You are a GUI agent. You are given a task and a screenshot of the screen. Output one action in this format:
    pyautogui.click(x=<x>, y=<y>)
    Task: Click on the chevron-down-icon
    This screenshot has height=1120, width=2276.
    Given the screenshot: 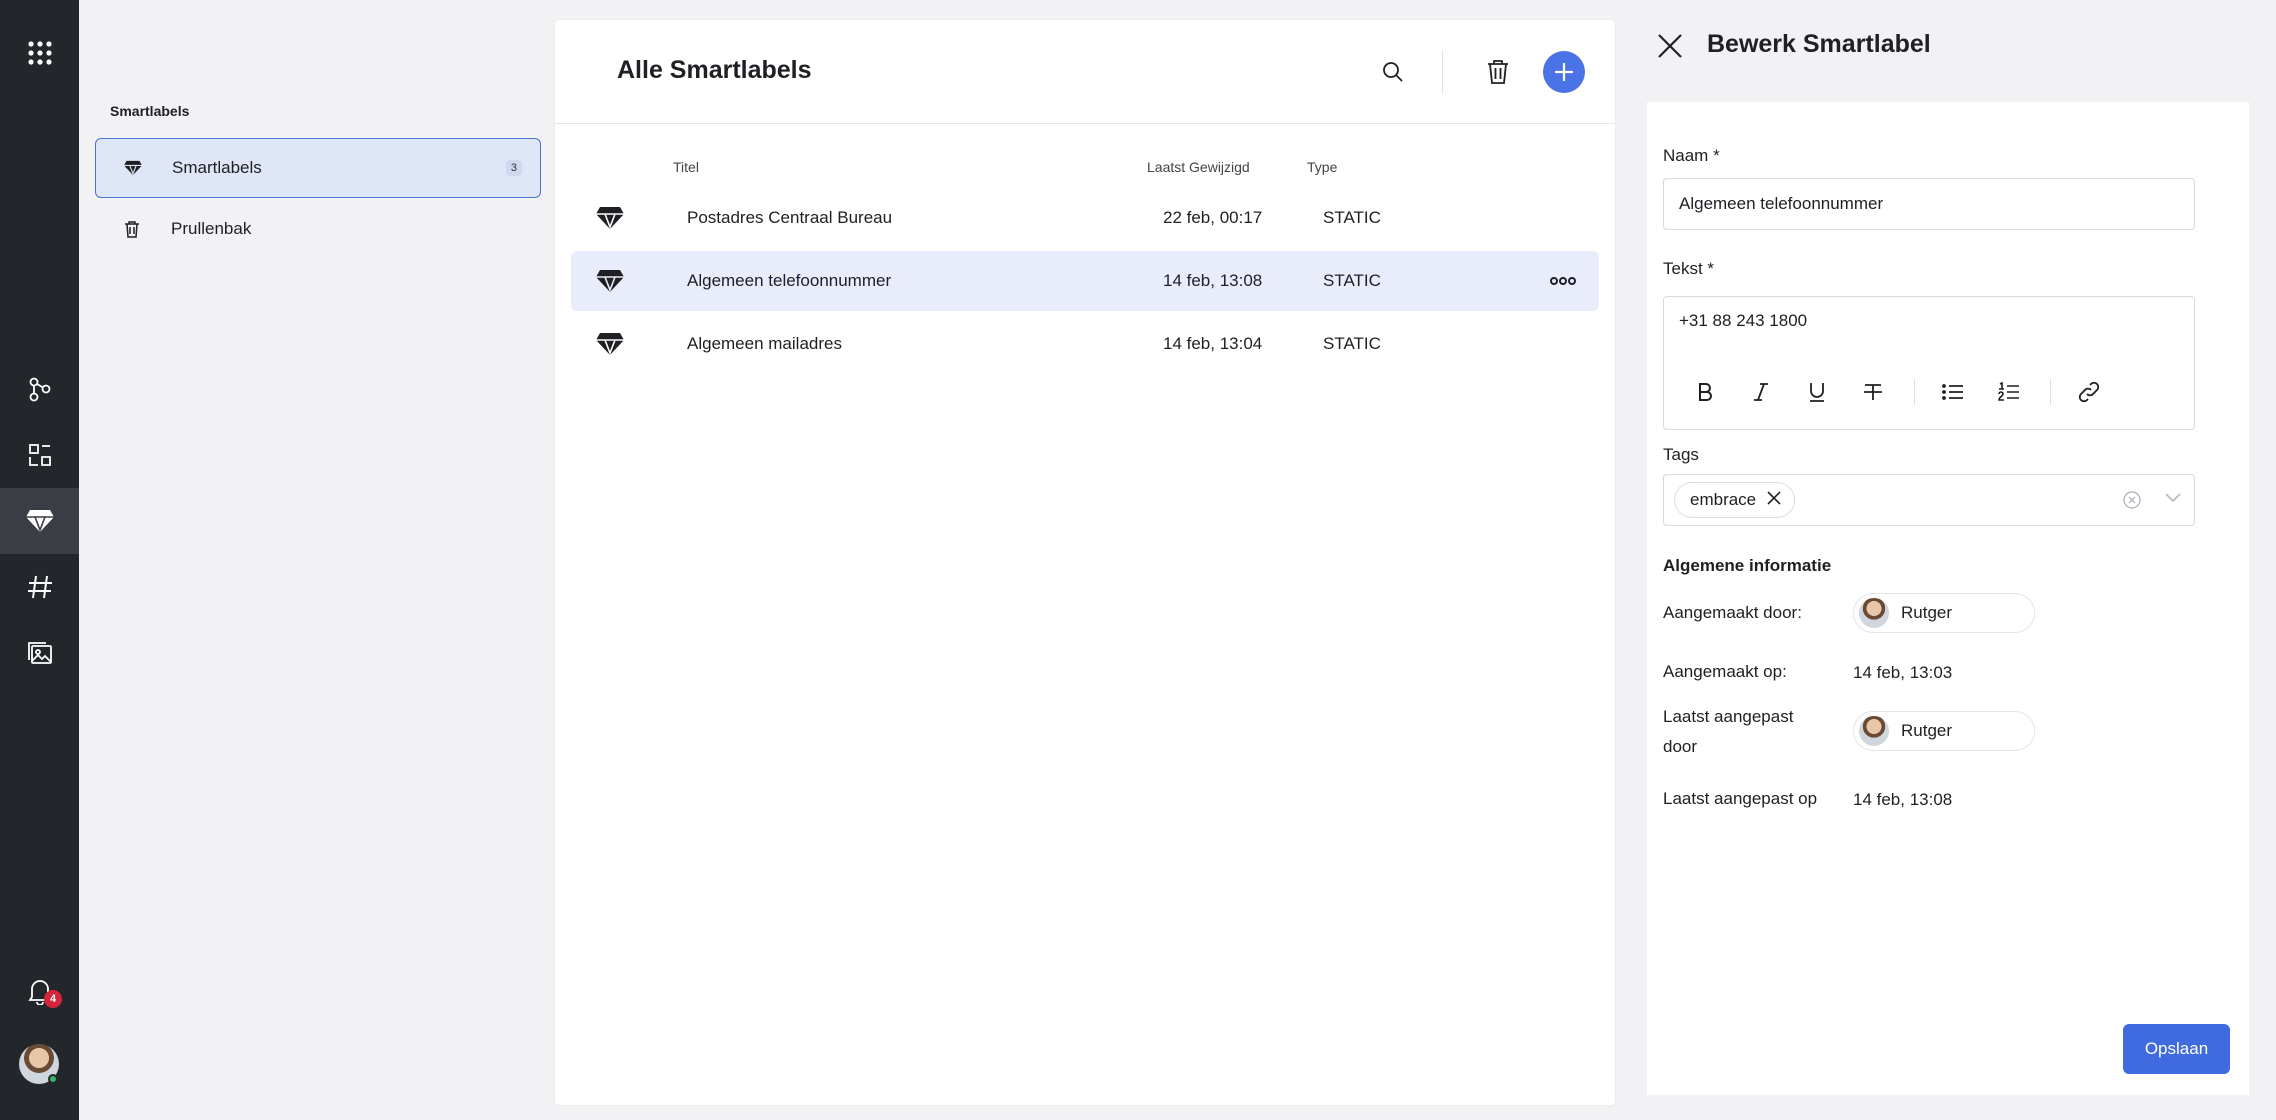 What is the action you would take?
    pyautogui.click(x=2173, y=500)
    